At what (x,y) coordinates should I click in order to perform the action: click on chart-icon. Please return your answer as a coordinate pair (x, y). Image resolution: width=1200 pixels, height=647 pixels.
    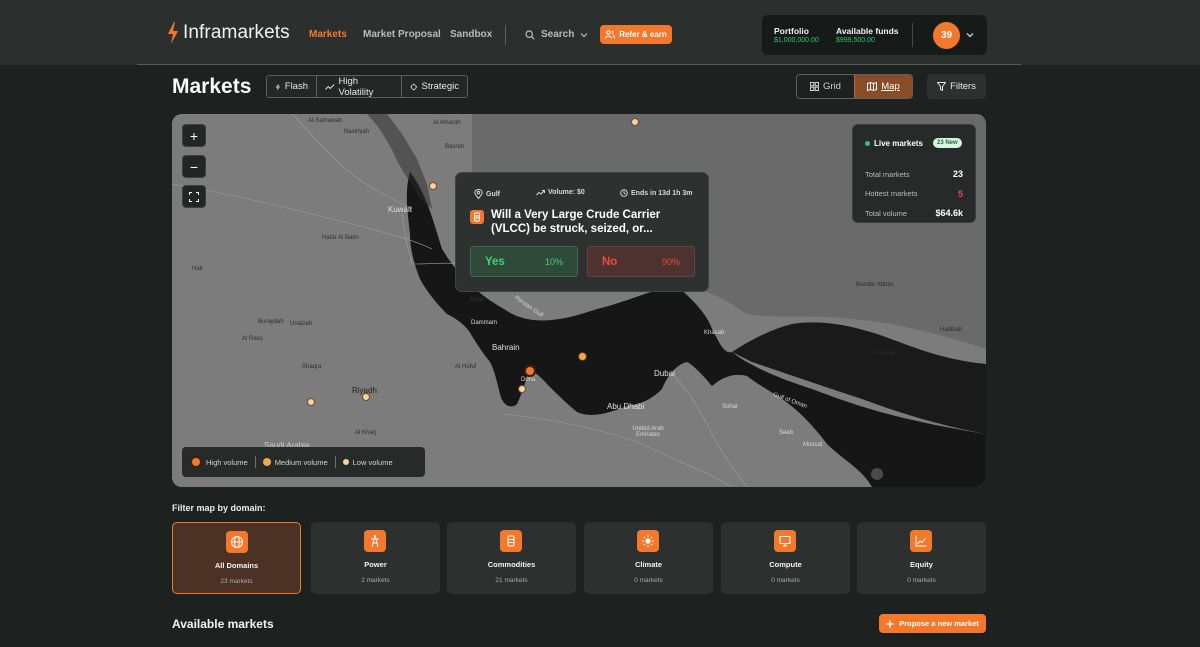
    Looking at the image, I should click on (921, 541).